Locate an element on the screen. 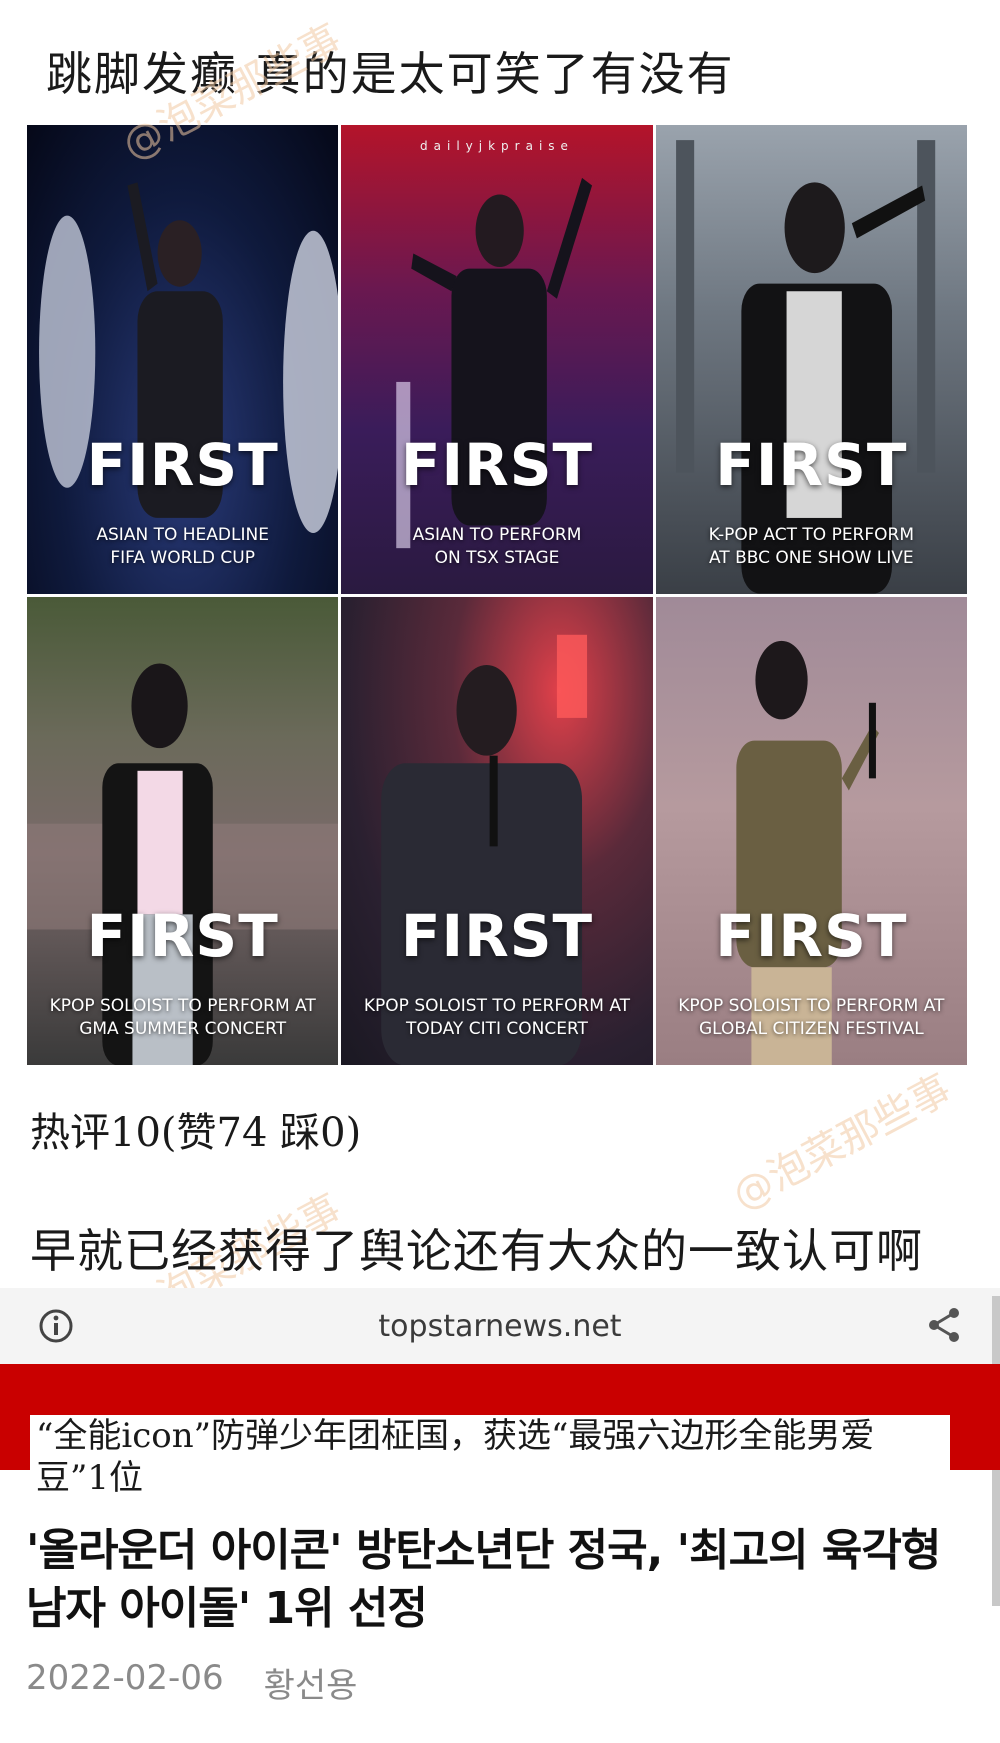 Image resolution: width=1000 pixels, height=1743 pixels. article-meta: 2022-02-06 황선용 is located at coordinates (191, 1682).